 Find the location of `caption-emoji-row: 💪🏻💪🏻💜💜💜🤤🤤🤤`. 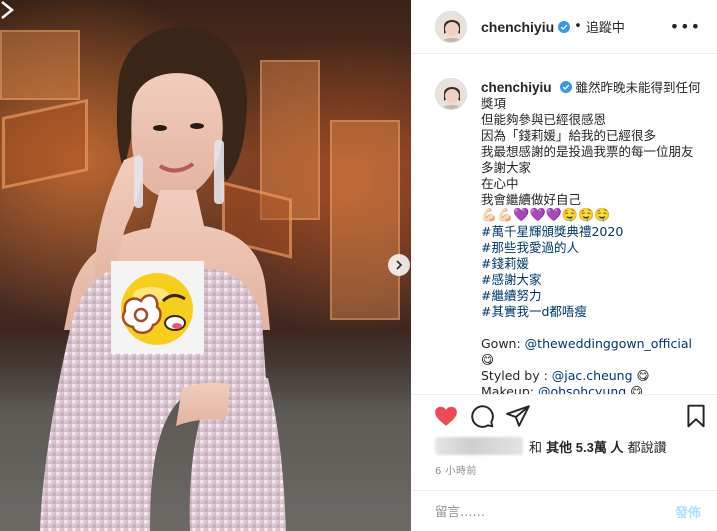

caption-emoji-row: 💪🏻💪🏻💜💜💜🤤🤤🤤 is located at coordinates (546, 215).